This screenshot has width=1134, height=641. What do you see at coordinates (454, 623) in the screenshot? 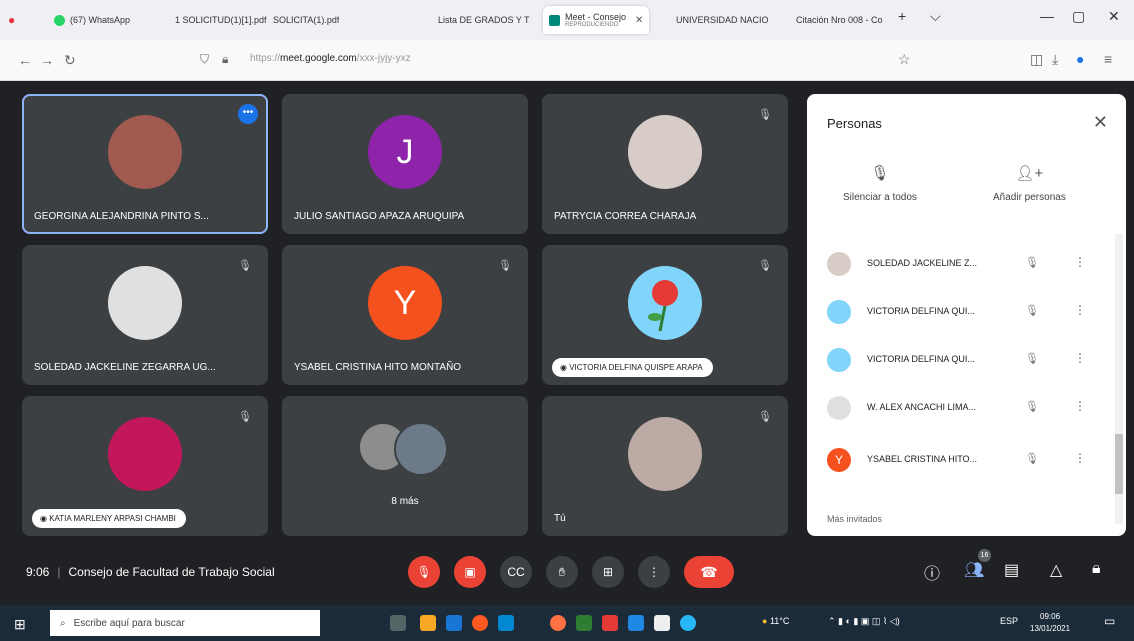
I see `store-icon` at bounding box center [454, 623].